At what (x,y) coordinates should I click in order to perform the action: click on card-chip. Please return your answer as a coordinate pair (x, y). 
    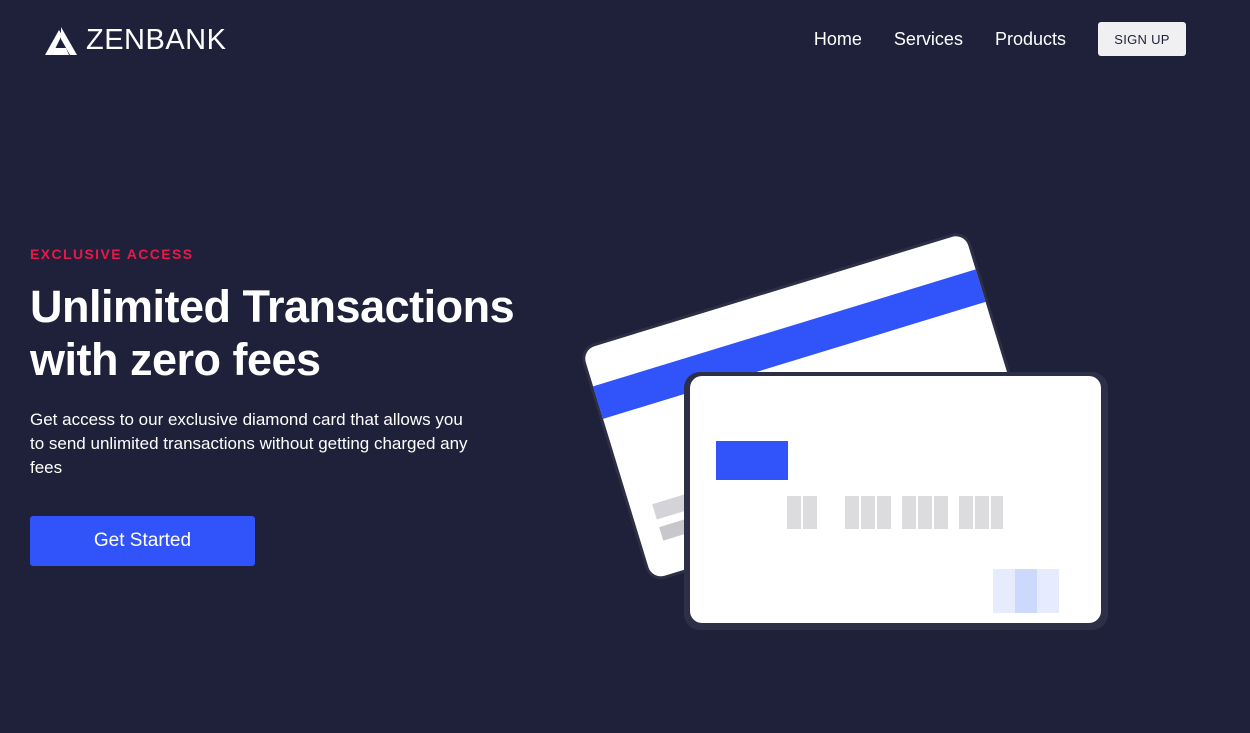
    Looking at the image, I should click on (752, 460).